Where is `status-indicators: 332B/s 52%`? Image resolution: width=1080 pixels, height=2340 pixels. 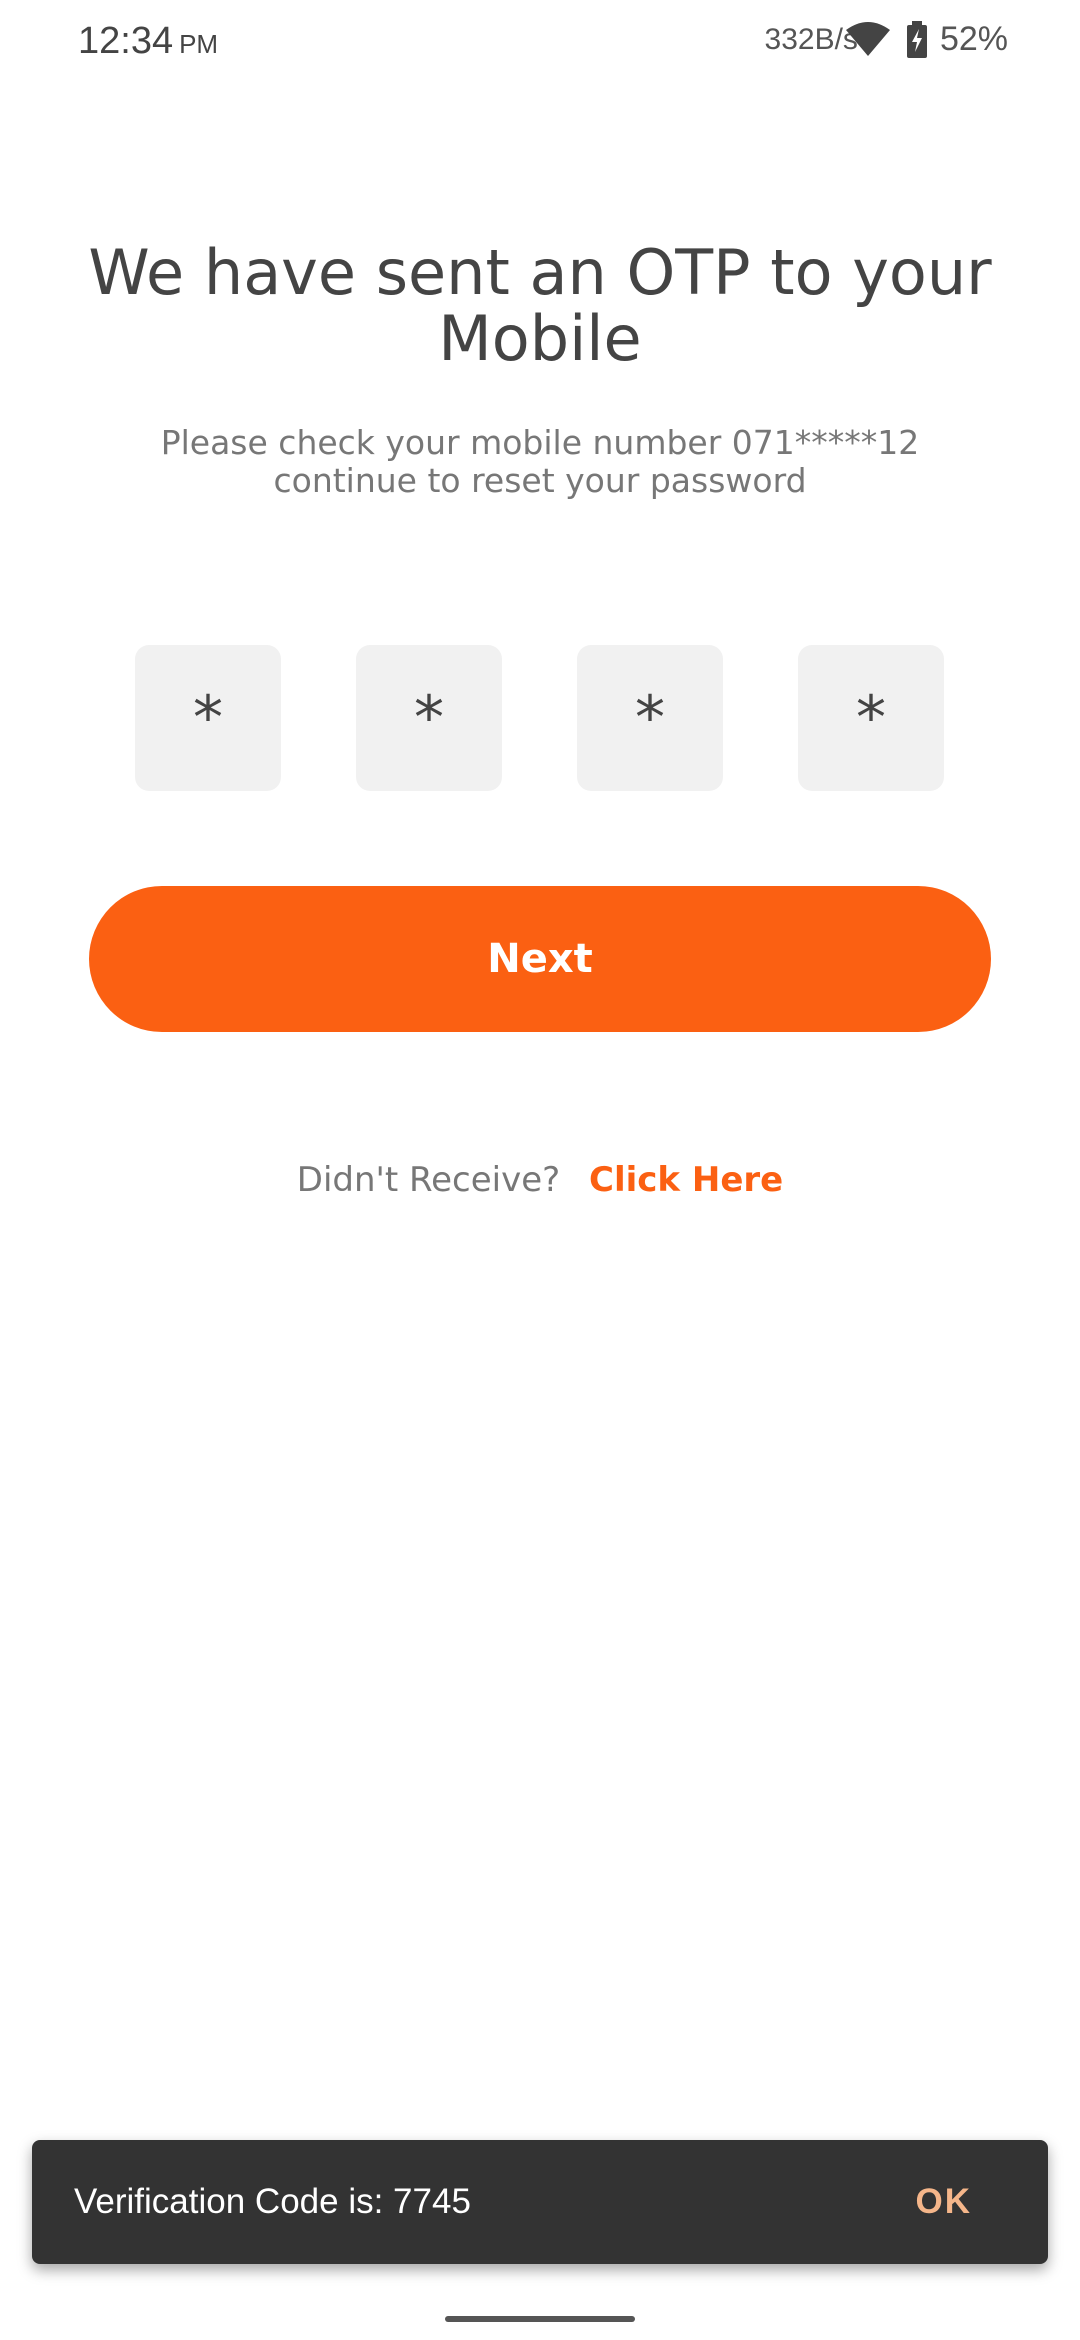 status-indicators: 332B/s 52% is located at coordinates (886, 39).